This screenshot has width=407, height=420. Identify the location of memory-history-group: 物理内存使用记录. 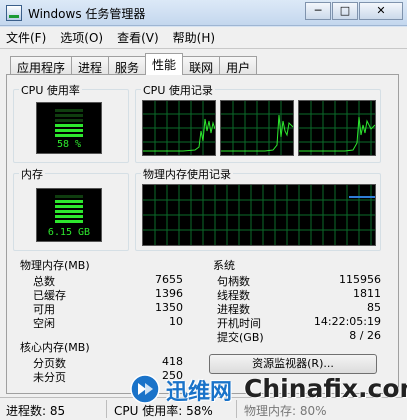
(258, 208).